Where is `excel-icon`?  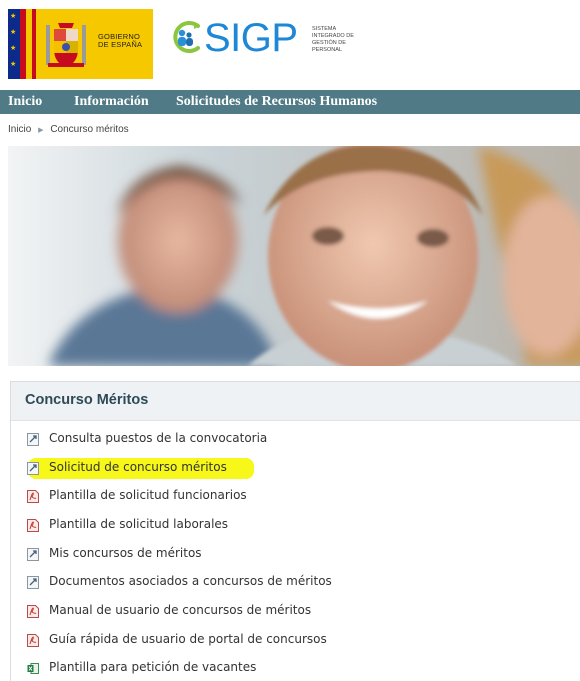 excel-icon is located at coordinates (33, 668).